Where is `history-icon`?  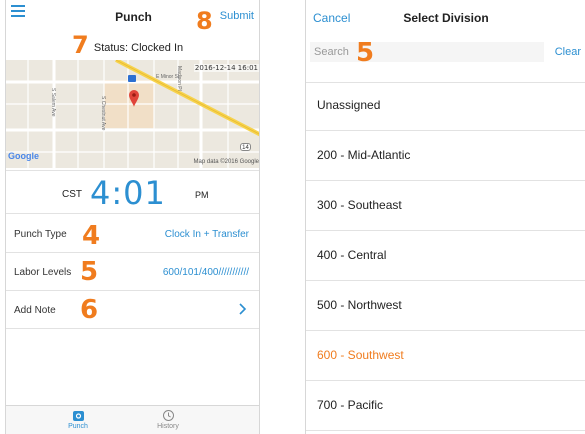 history-icon is located at coordinates (168, 415).